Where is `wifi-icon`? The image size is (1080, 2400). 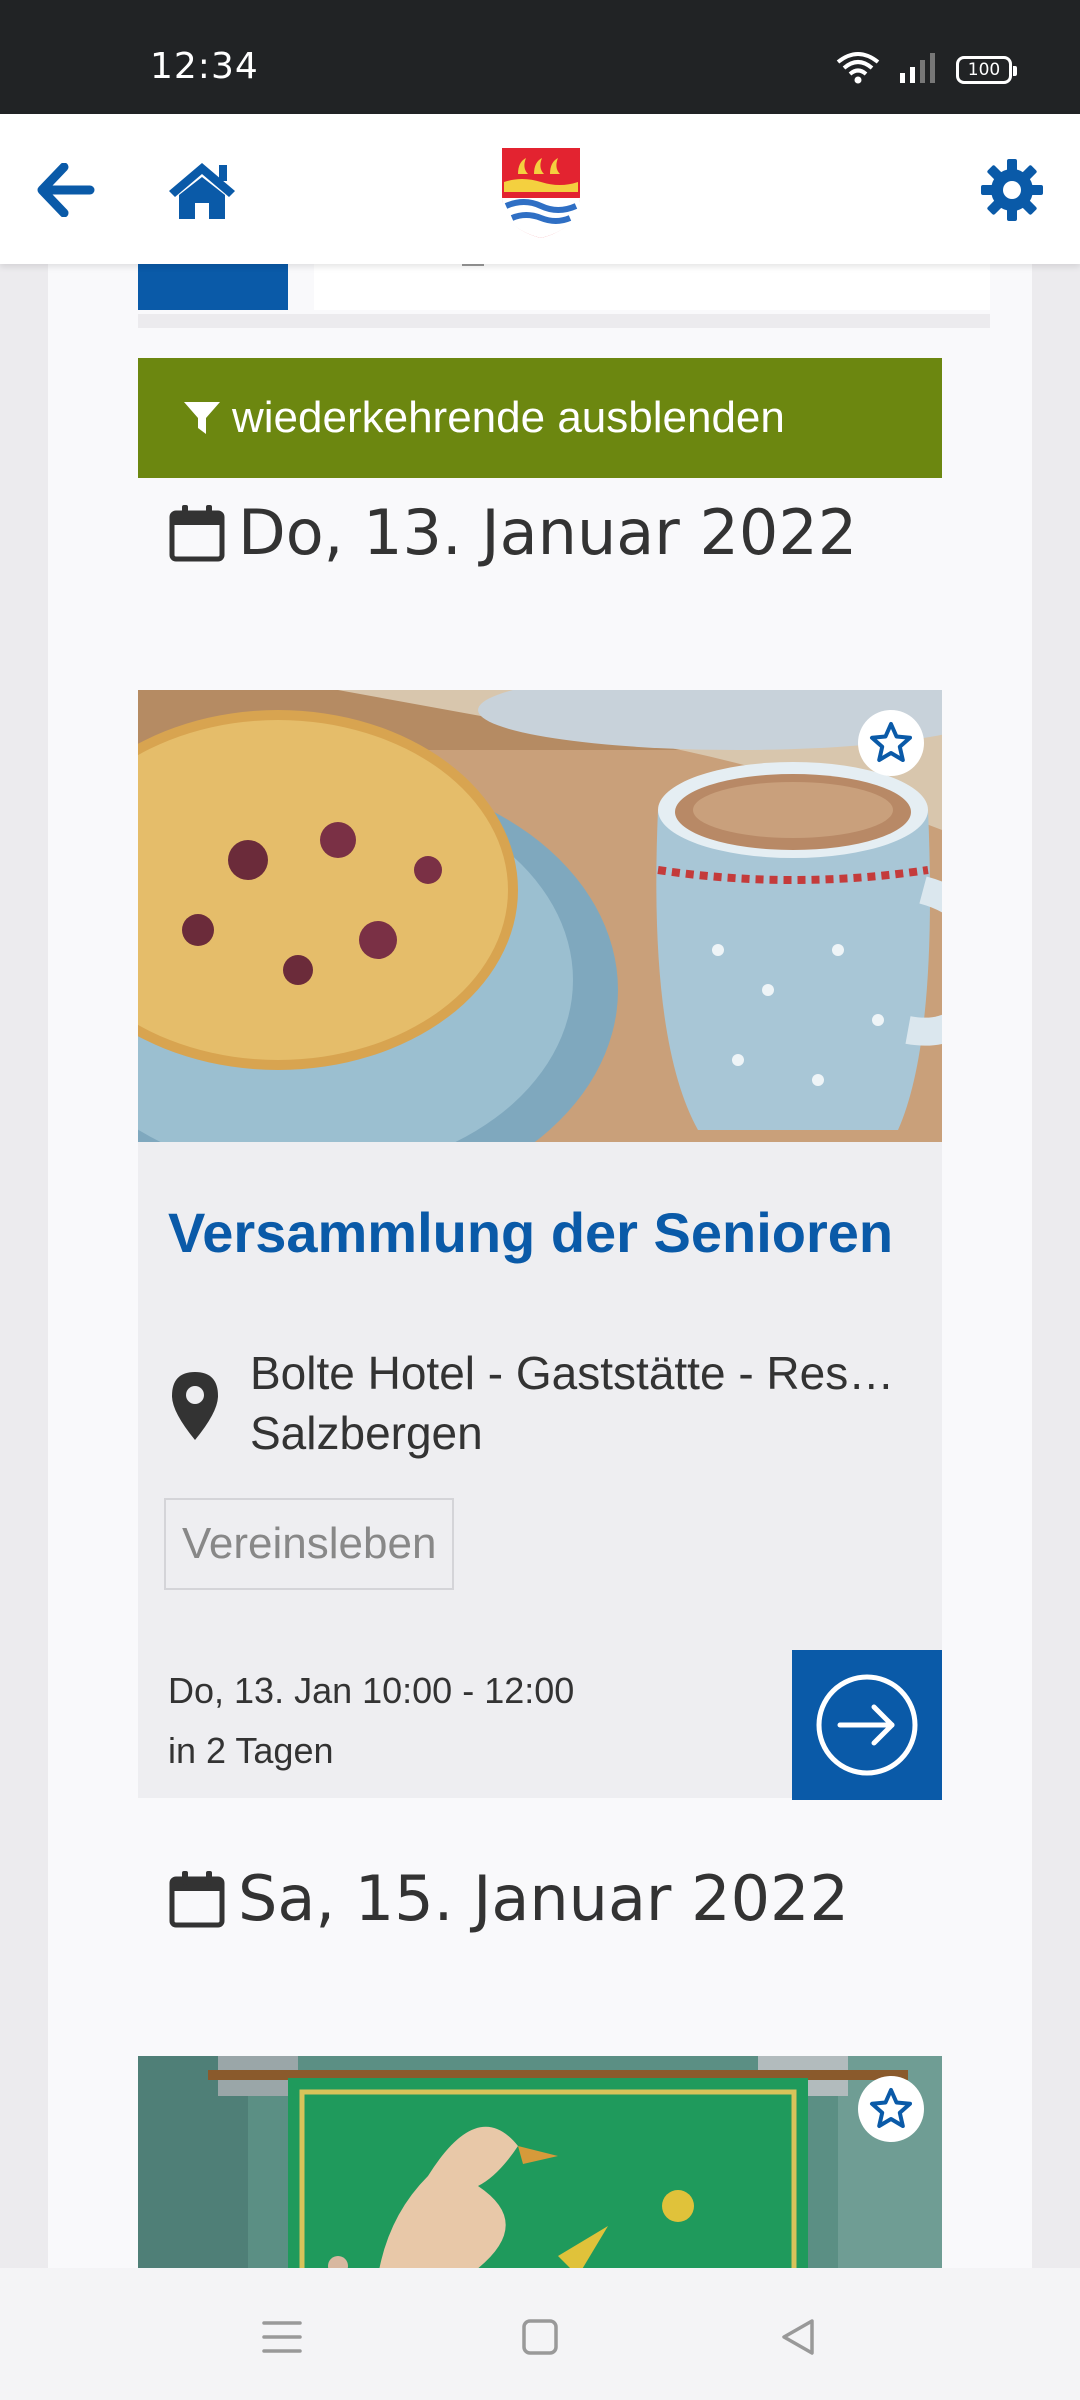
wifi-icon is located at coordinates (858, 69).